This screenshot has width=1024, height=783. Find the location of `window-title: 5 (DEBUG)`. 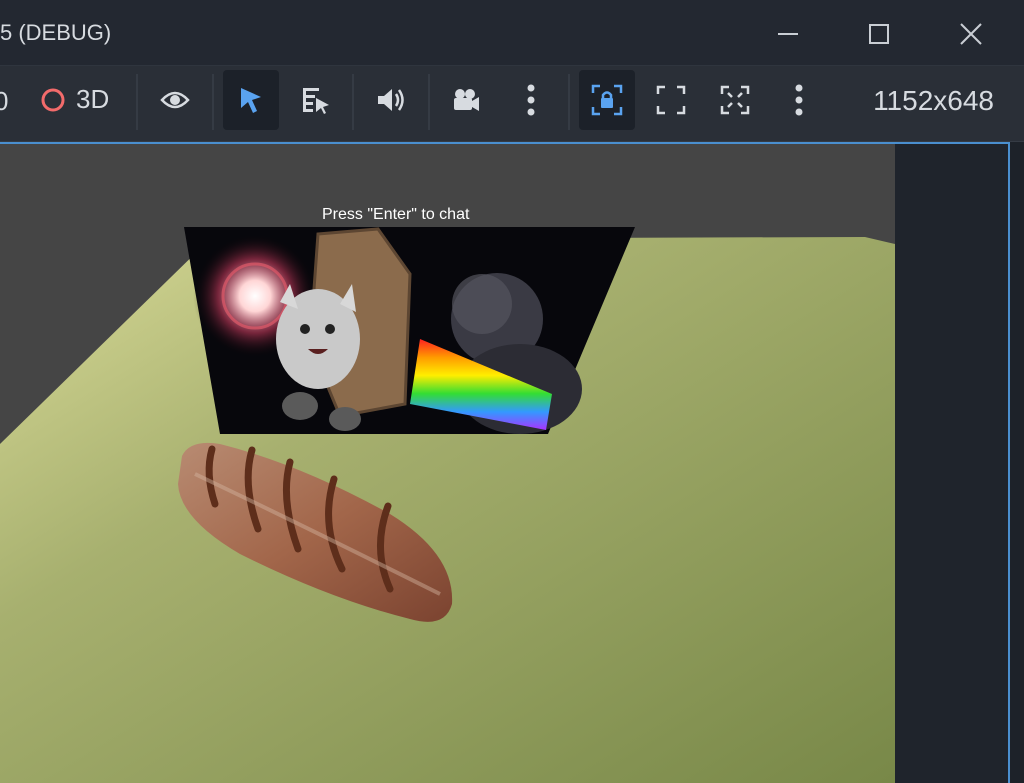

window-title: 5 (DEBUG) is located at coordinates (56, 32).